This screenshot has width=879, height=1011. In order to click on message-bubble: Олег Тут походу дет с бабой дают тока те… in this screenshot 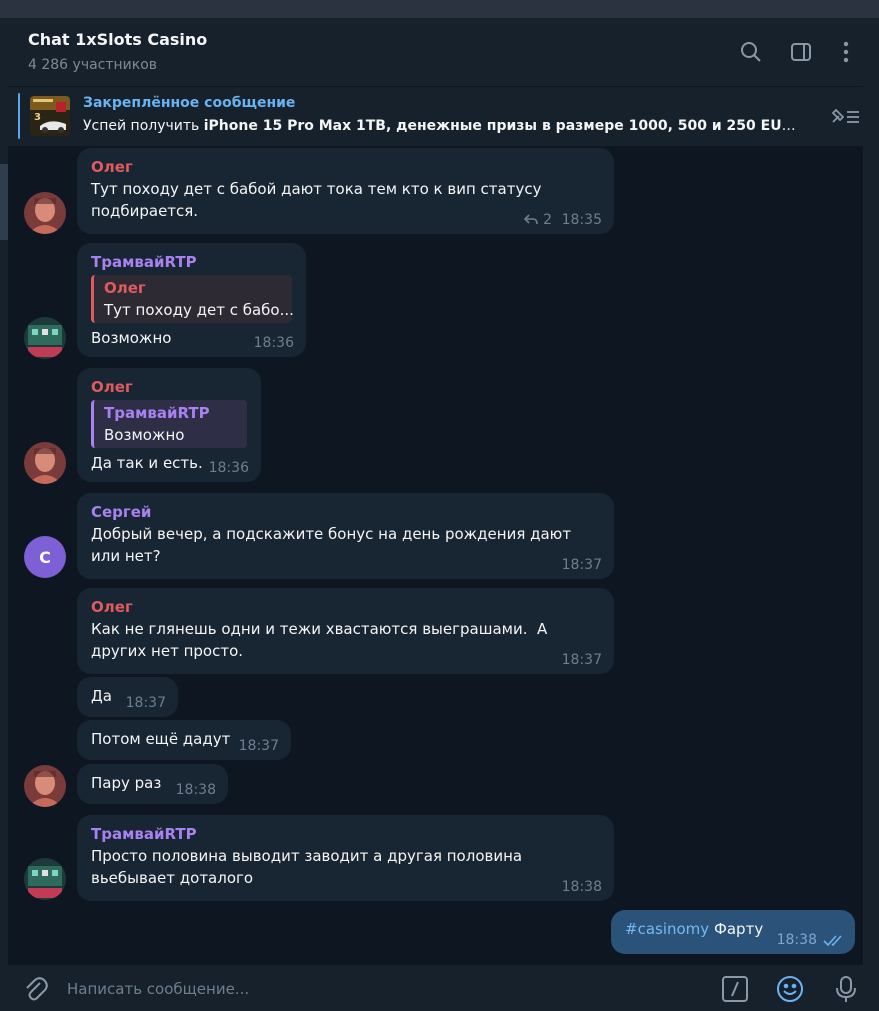, I will do `click(345, 191)`.